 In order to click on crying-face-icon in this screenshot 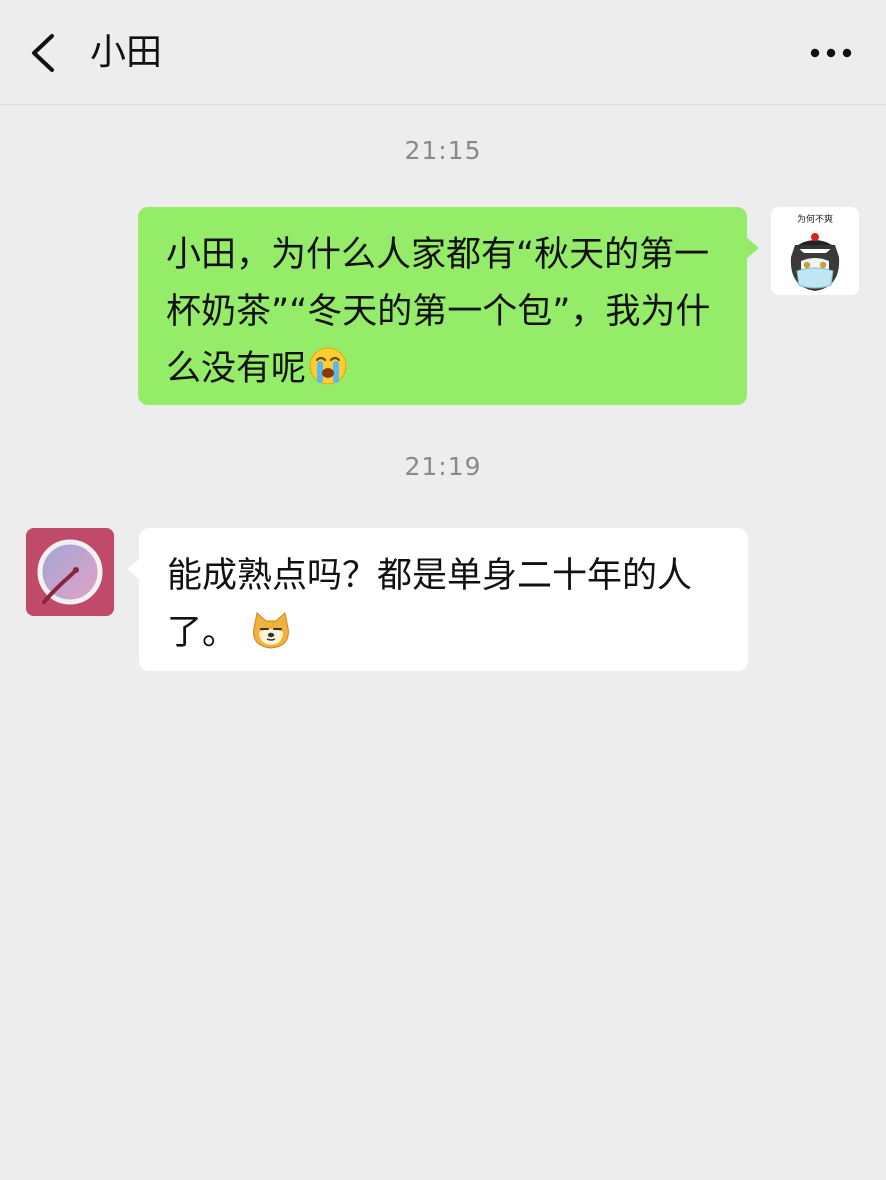, I will do `click(328, 366)`.